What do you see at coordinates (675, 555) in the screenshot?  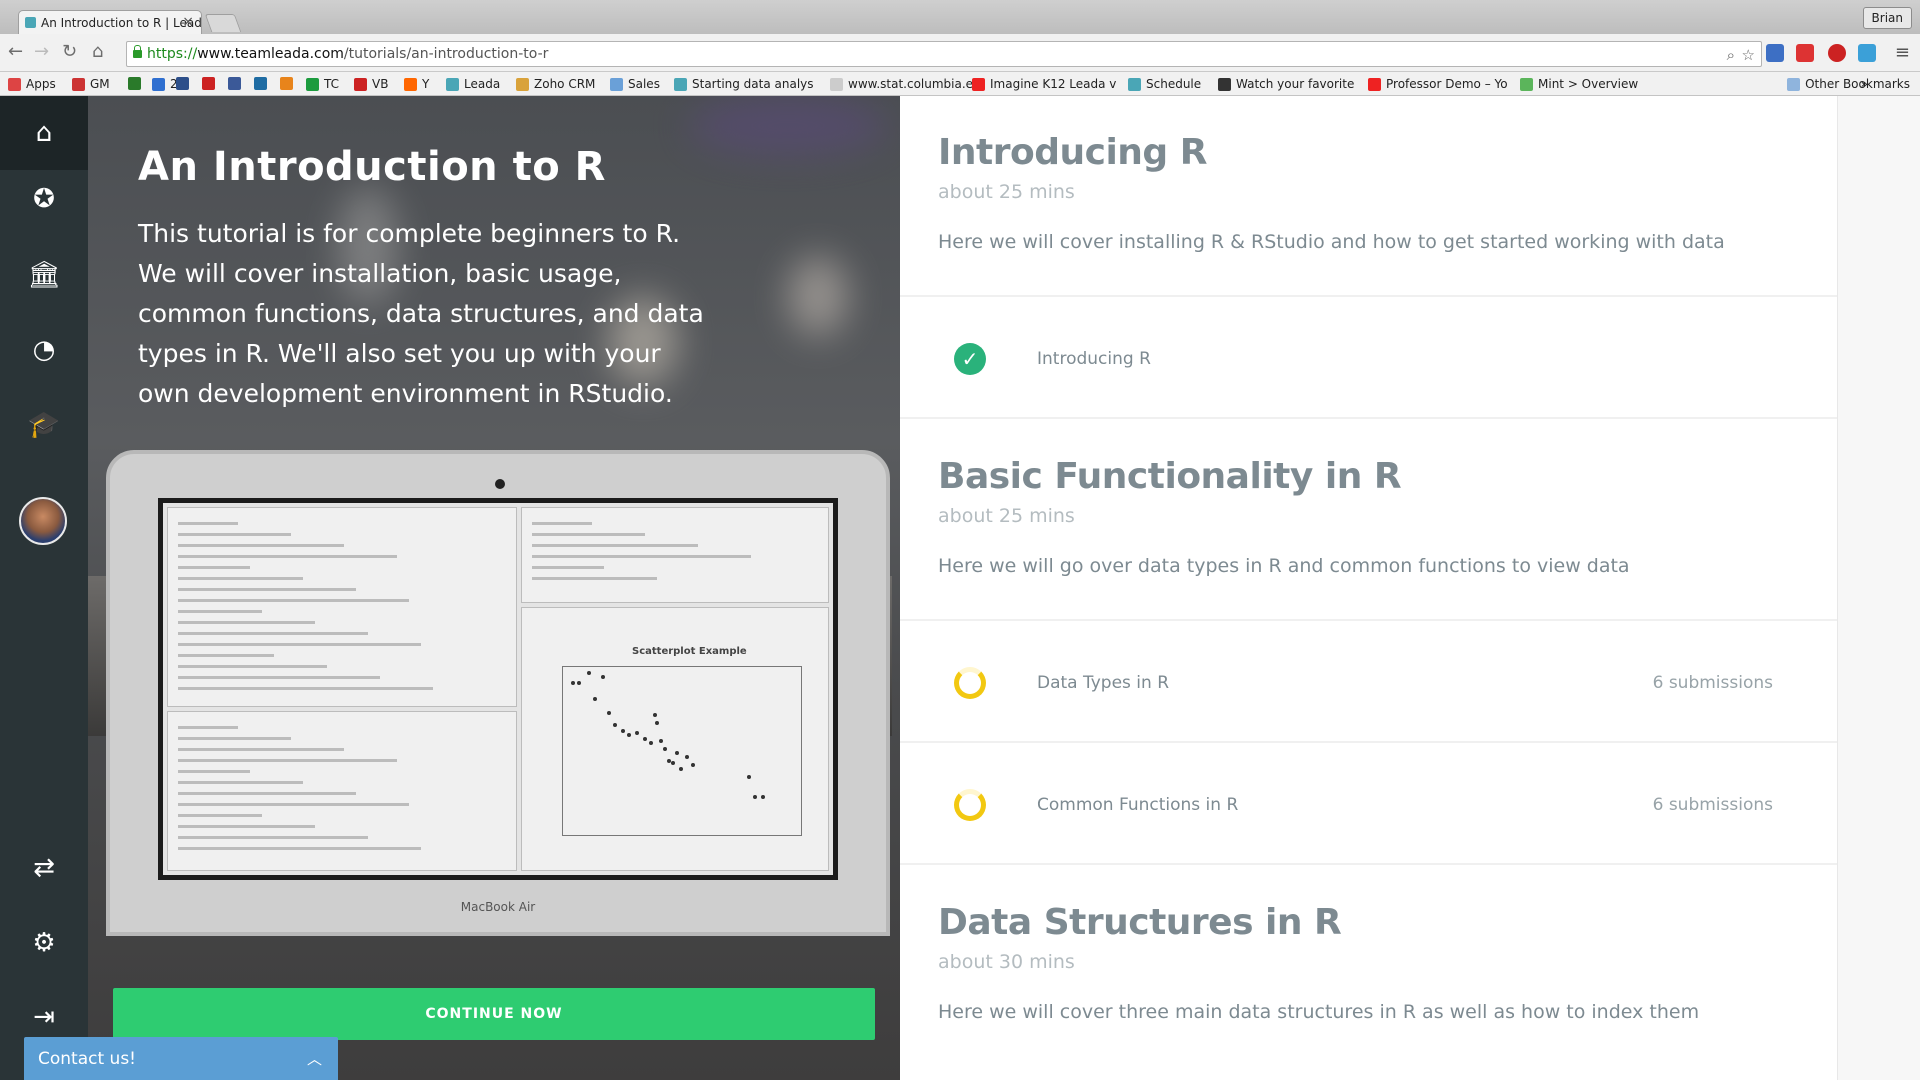 I see `environment-pane` at bounding box center [675, 555].